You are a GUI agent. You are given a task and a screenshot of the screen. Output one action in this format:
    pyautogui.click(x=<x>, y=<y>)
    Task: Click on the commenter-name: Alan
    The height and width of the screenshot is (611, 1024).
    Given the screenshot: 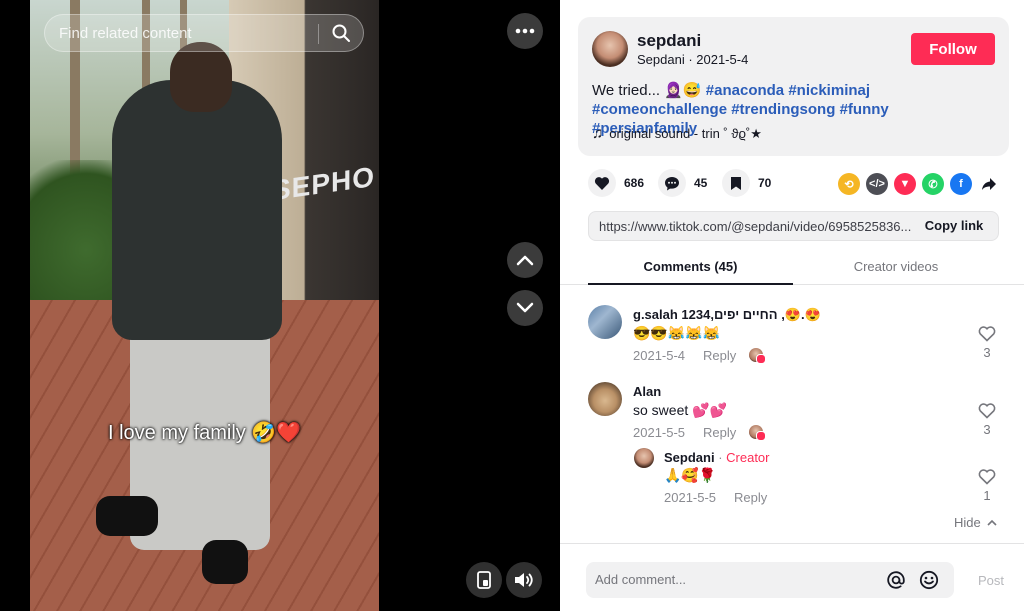 What is the action you would take?
    pyautogui.click(x=647, y=391)
    